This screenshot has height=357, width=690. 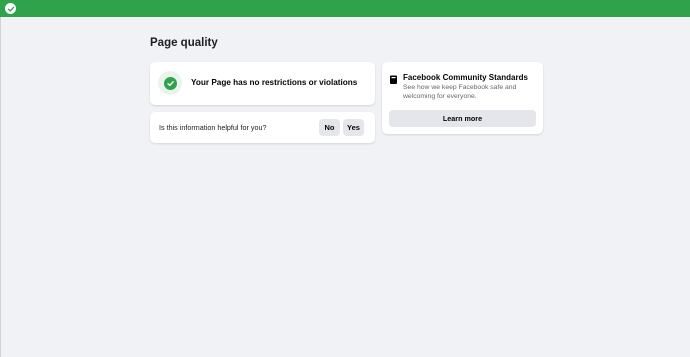 I want to click on status-icon-badge, so click(x=170, y=83).